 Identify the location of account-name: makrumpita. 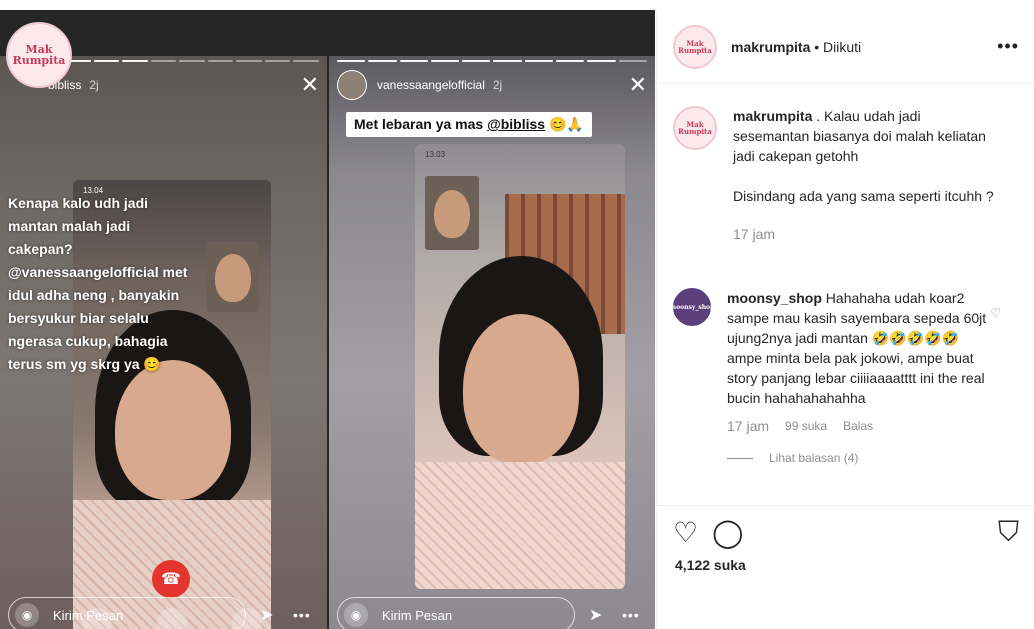
(770, 47).